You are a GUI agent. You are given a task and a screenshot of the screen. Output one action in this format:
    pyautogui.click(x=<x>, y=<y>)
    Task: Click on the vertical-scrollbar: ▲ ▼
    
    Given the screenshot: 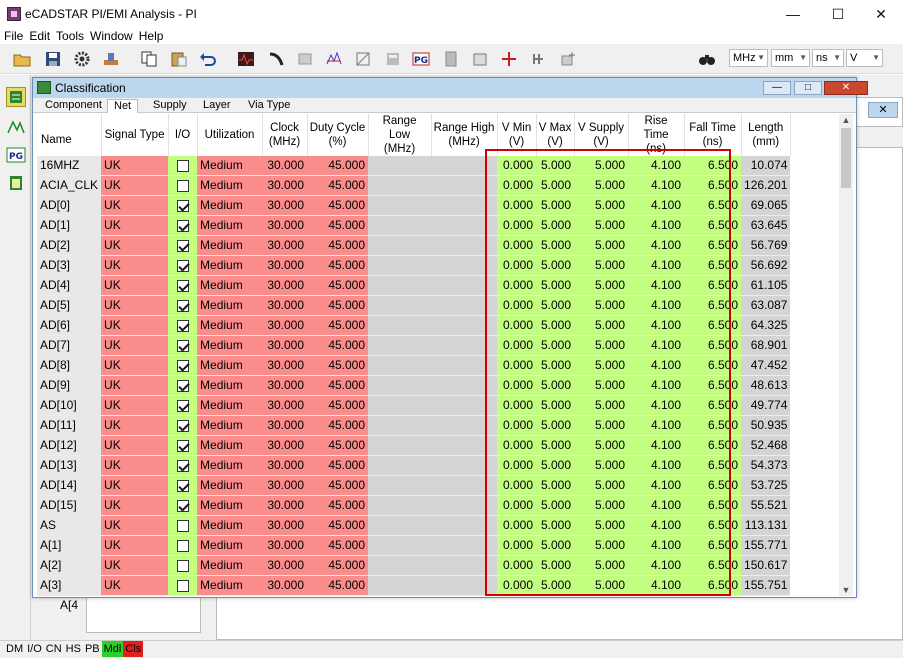 What is the action you would take?
    pyautogui.click(x=846, y=355)
    